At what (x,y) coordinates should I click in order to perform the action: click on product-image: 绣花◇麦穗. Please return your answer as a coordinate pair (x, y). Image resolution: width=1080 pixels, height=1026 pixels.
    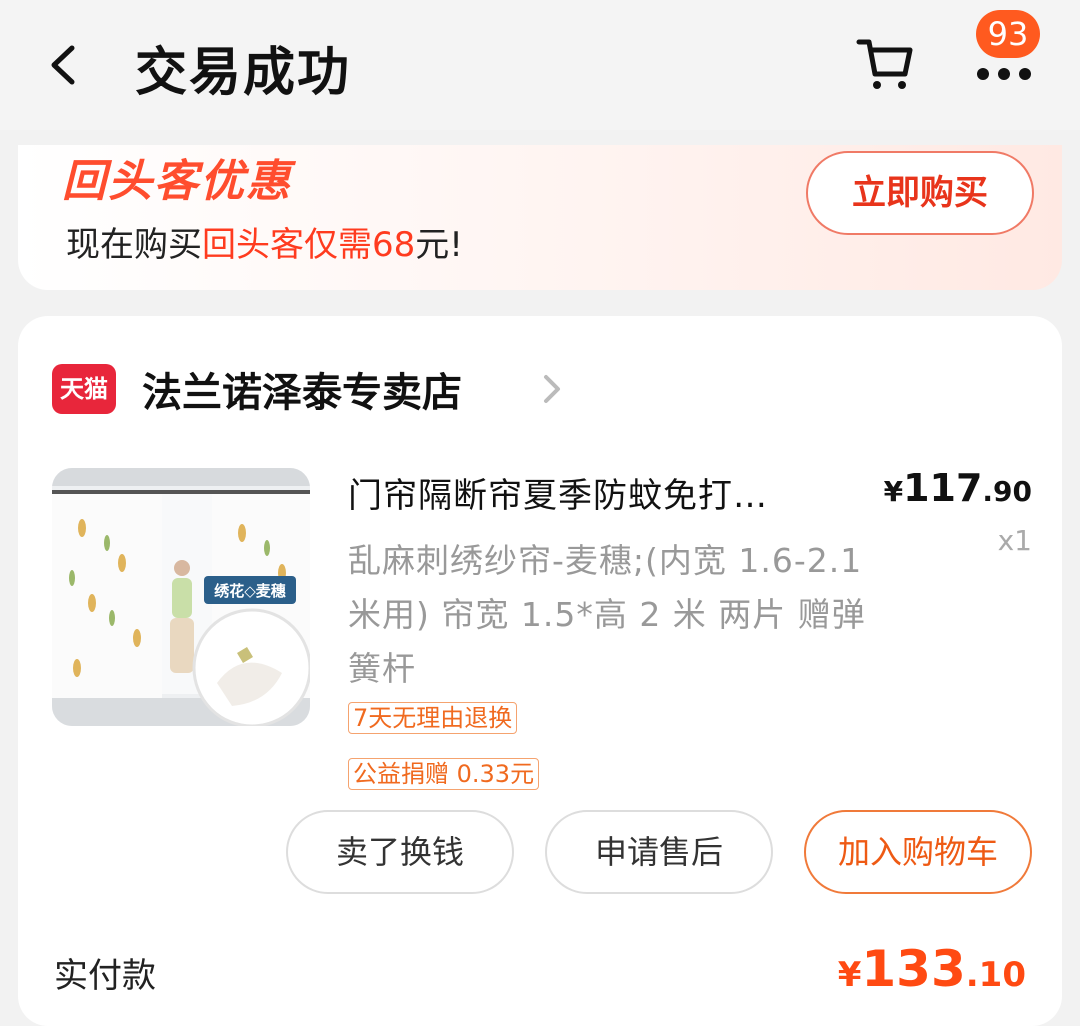
    Looking at the image, I should click on (181, 597).